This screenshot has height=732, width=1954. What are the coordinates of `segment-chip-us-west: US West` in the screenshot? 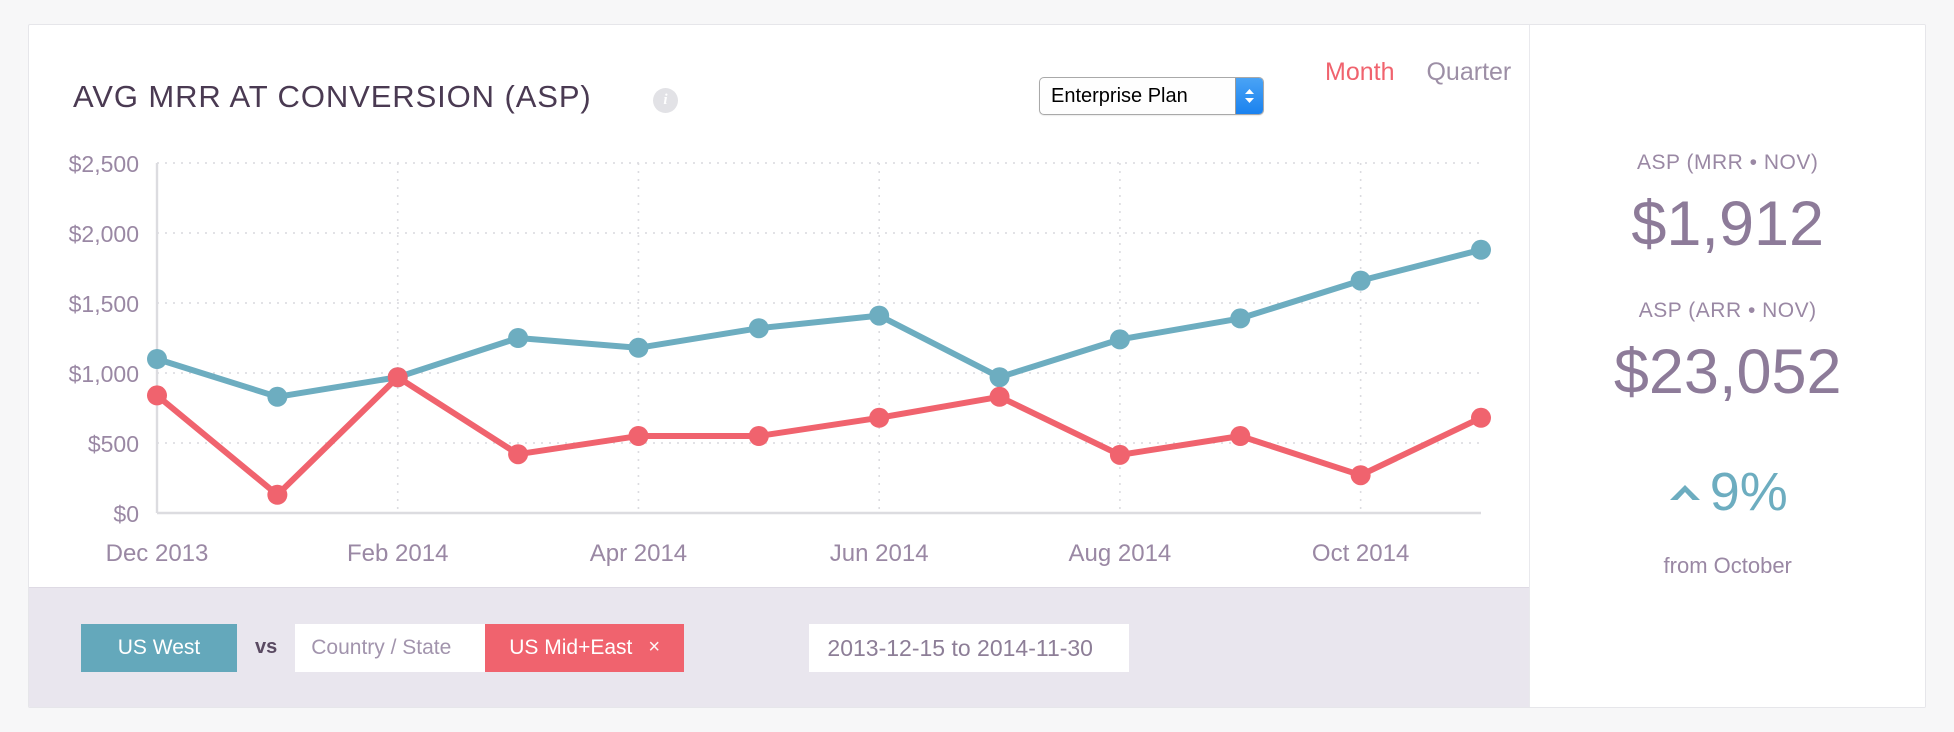 It's located at (159, 647).